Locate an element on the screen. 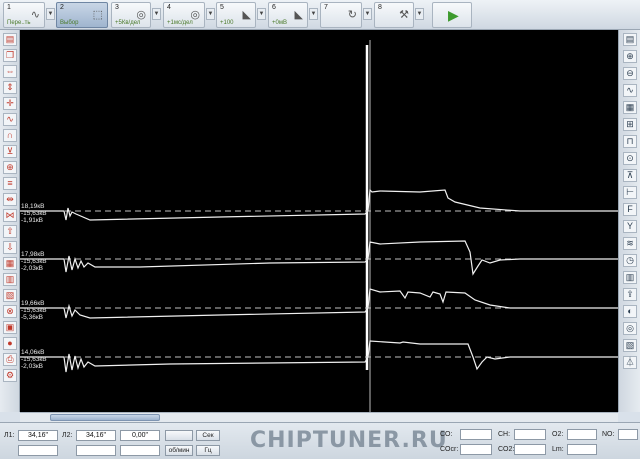 The width and height of the screenshot is (640, 459). zoom-icon: ⊕ is located at coordinates (10, 167).